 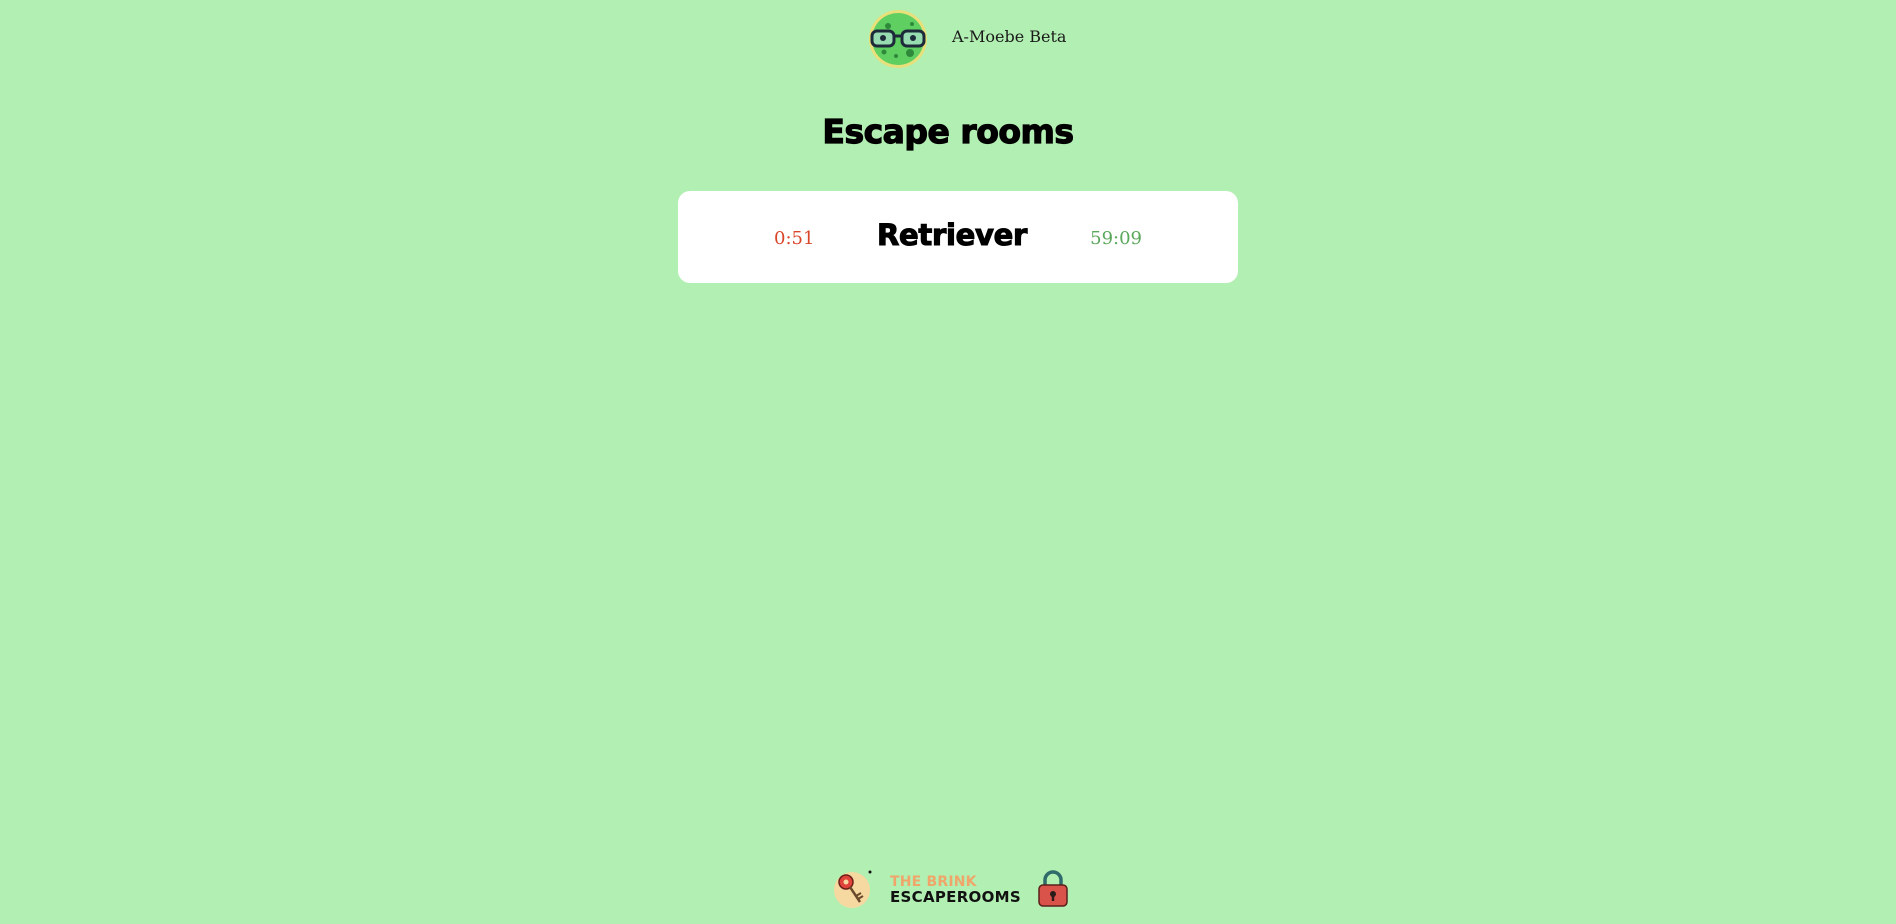 I want to click on room-card-retriever: 0:51 Retriever 59:09, so click(x=958, y=237).